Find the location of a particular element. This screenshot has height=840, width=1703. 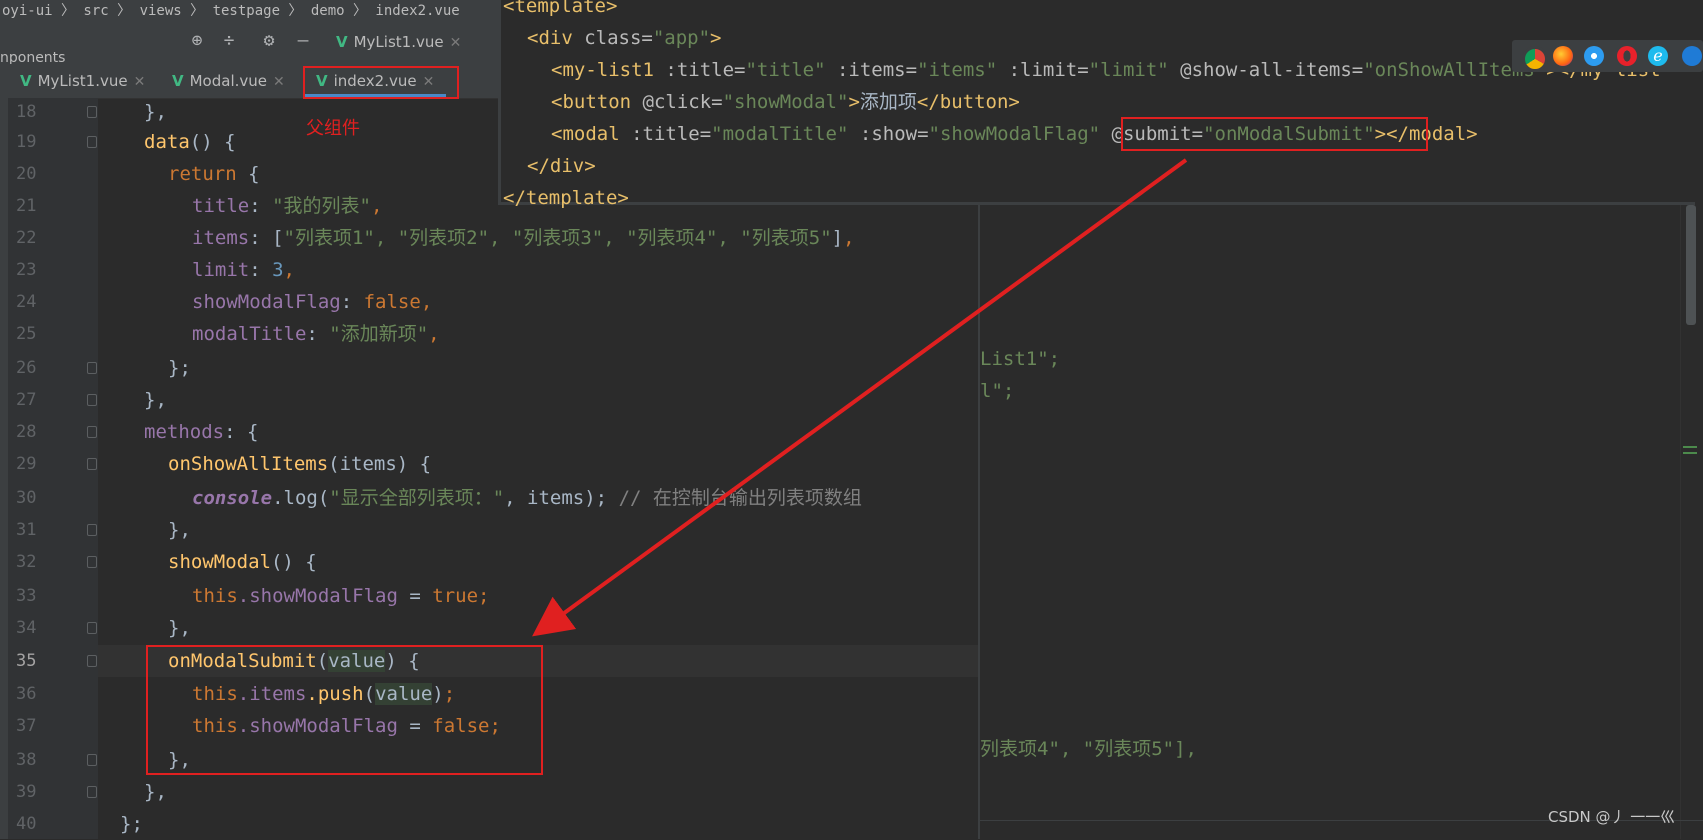

watermark: CSDN @丿 一一巛 is located at coordinates (1612, 817).